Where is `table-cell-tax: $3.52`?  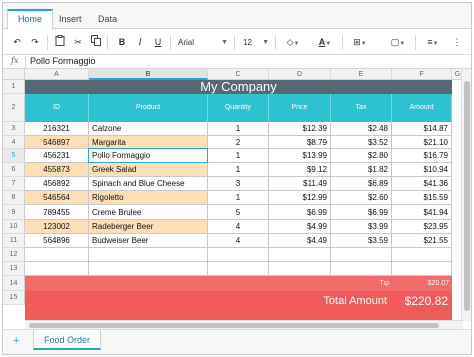
table-cell-tax: $3.52 is located at coordinates (361, 142).